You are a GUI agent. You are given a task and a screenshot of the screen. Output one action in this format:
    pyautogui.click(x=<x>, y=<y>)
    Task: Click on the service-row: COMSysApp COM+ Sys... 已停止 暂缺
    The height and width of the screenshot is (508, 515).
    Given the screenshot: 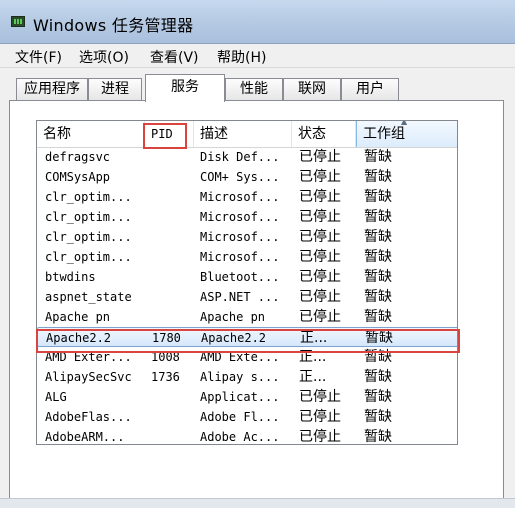 What is the action you would take?
    pyautogui.click(x=247, y=177)
    